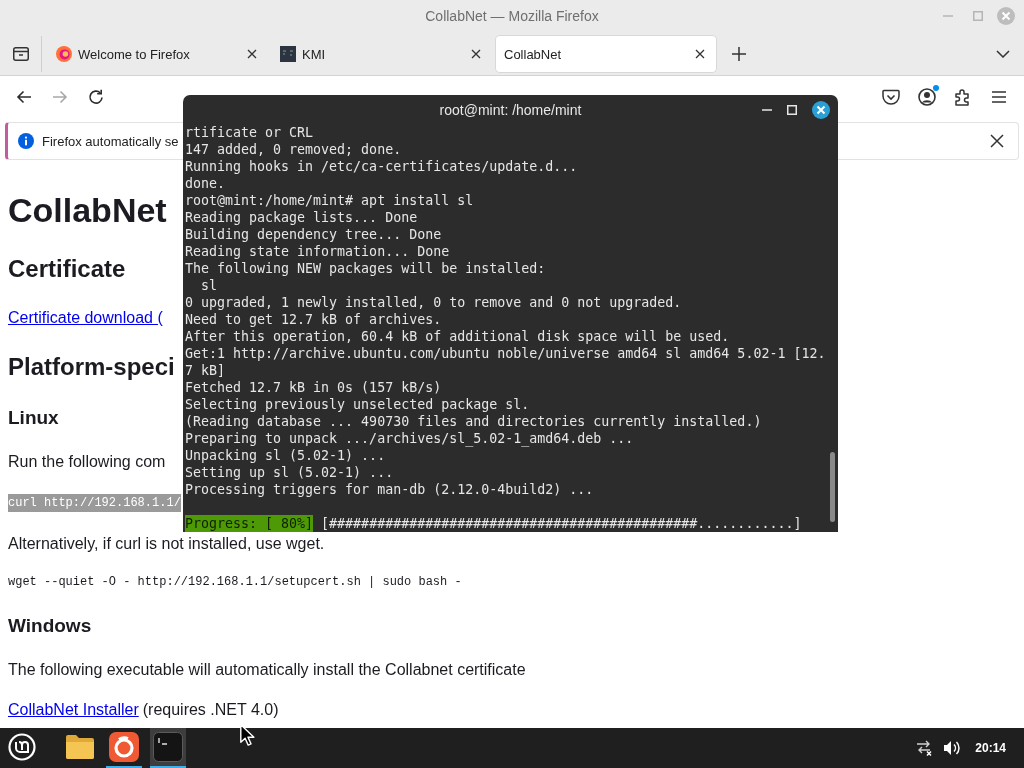 The image size is (1024, 768). What do you see at coordinates (91, 367) in the screenshot?
I see `section-heading: Platform-speci` at bounding box center [91, 367].